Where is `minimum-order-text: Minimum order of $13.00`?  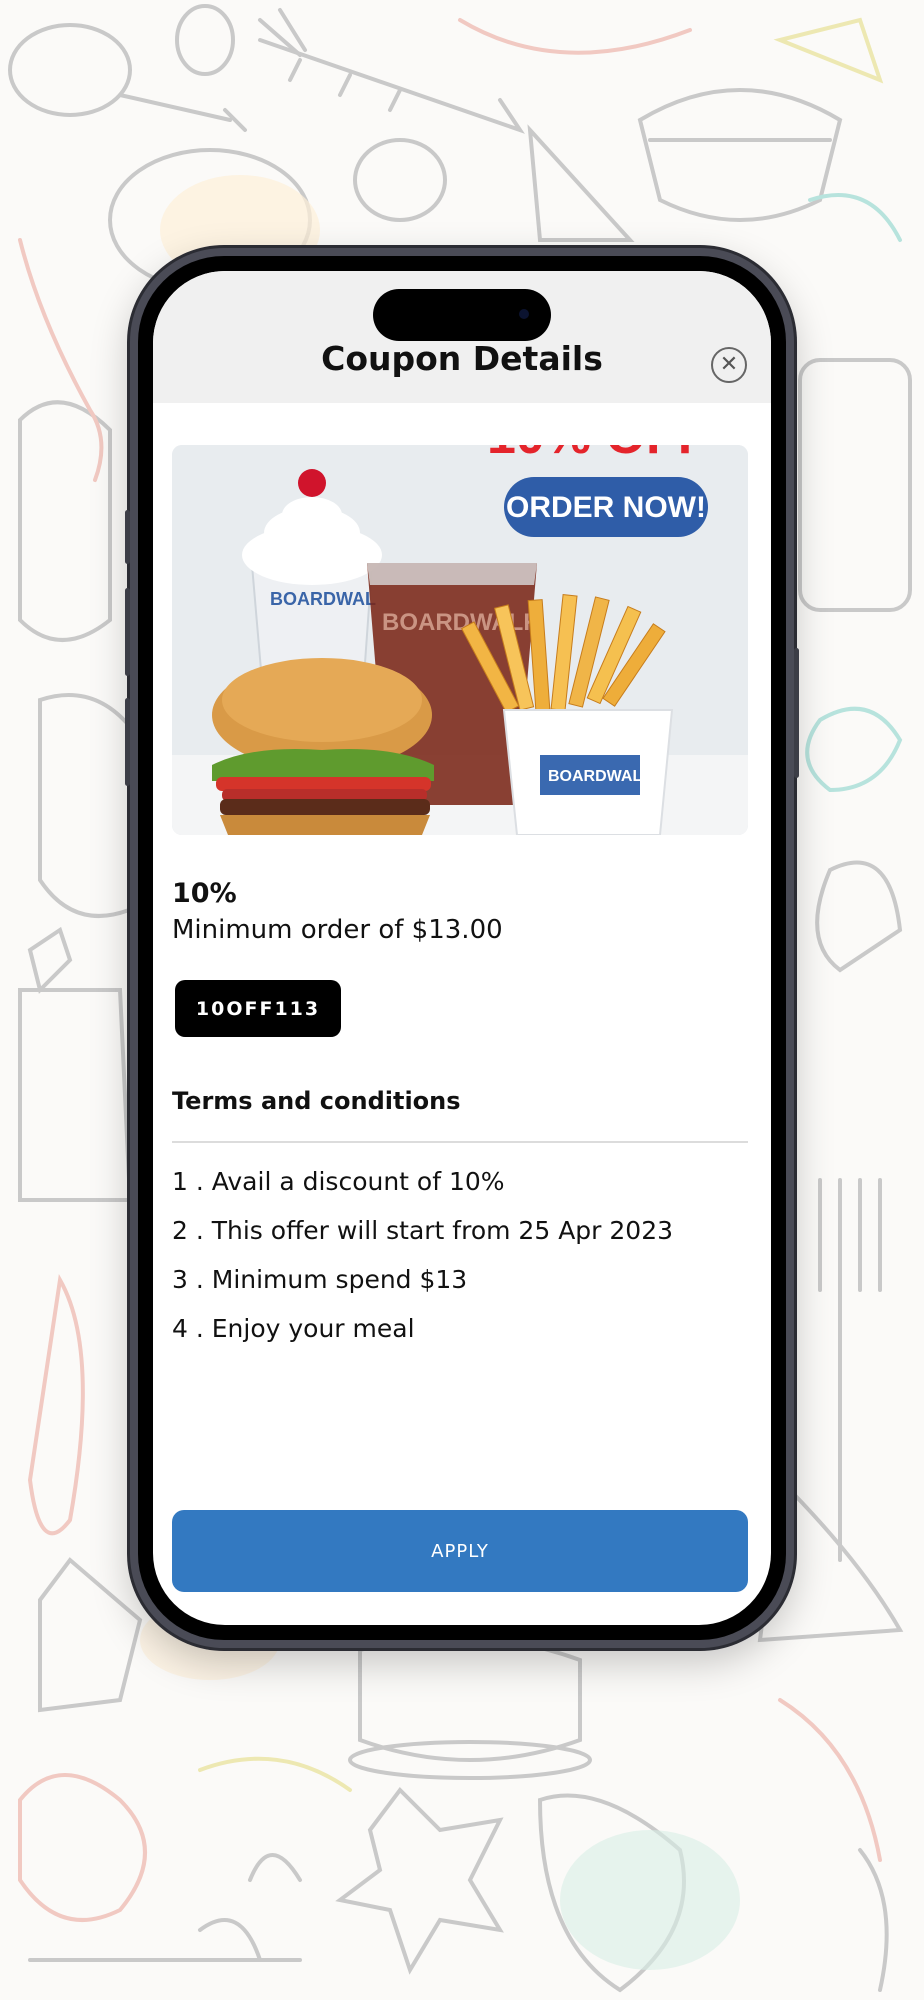
minimum-order-text: Minimum order of $13.00 is located at coordinates (337, 930).